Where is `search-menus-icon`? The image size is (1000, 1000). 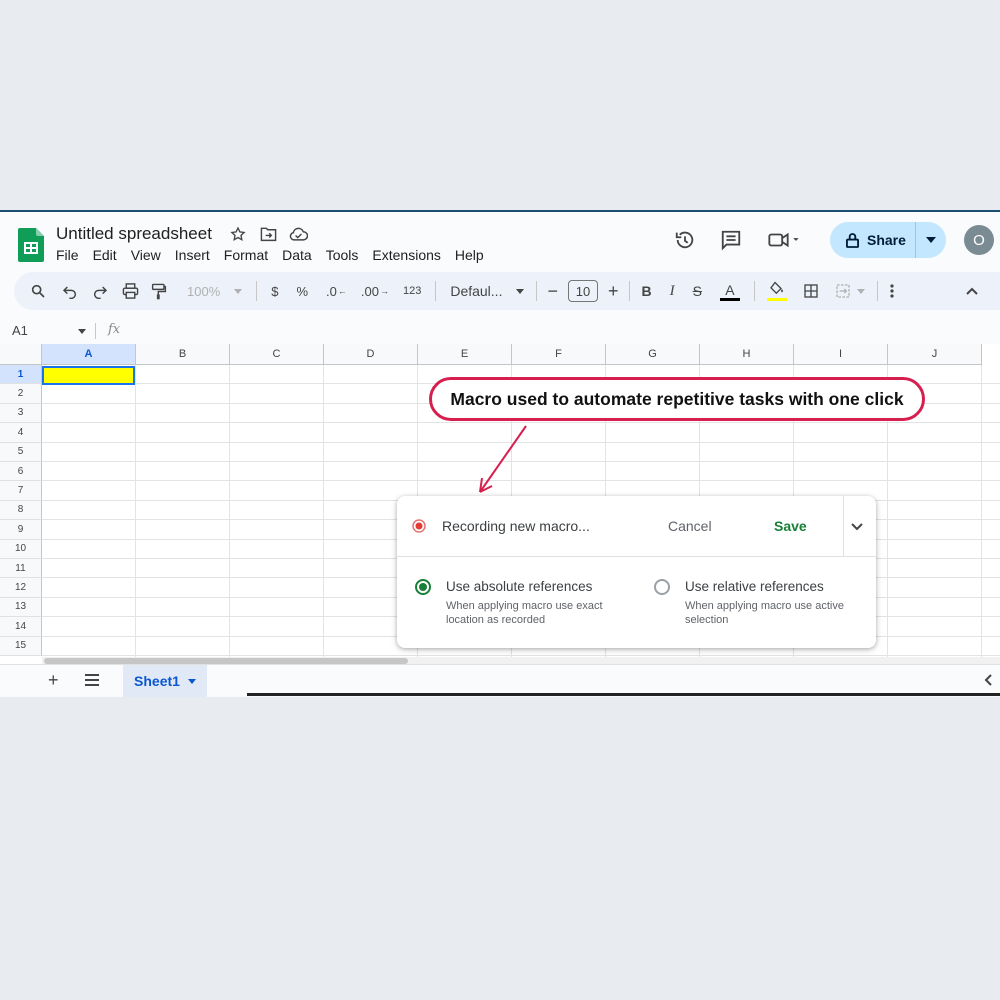 search-menus-icon is located at coordinates (38, 291).